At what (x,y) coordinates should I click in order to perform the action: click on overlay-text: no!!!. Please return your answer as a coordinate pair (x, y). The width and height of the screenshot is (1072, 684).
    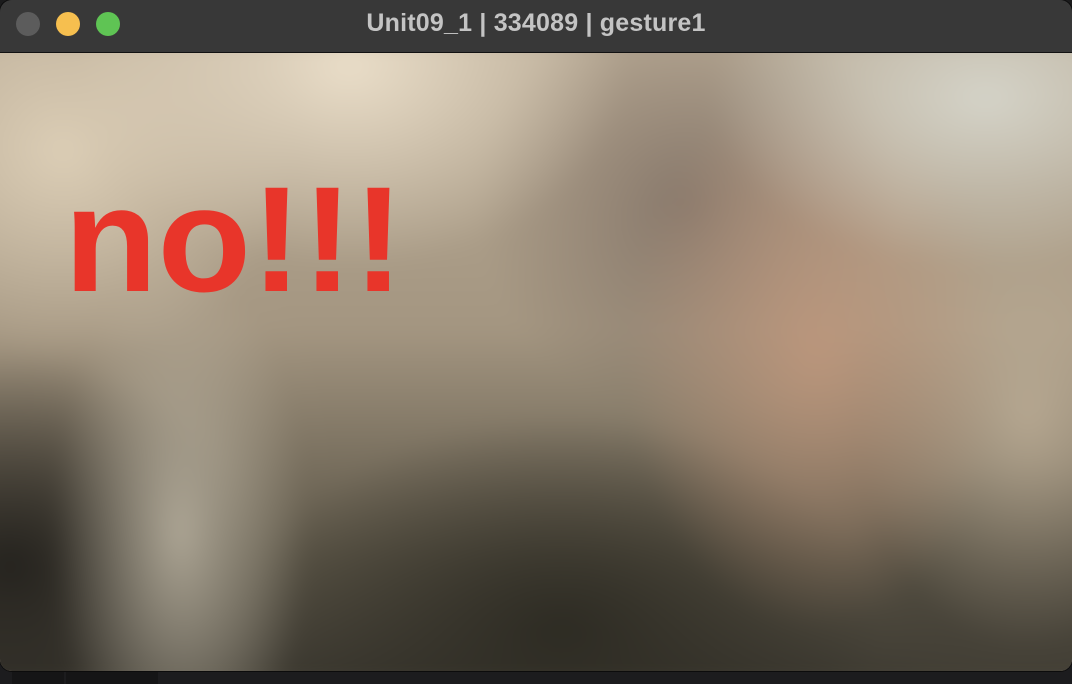
    Looking at the image, I should click on (234, 235).